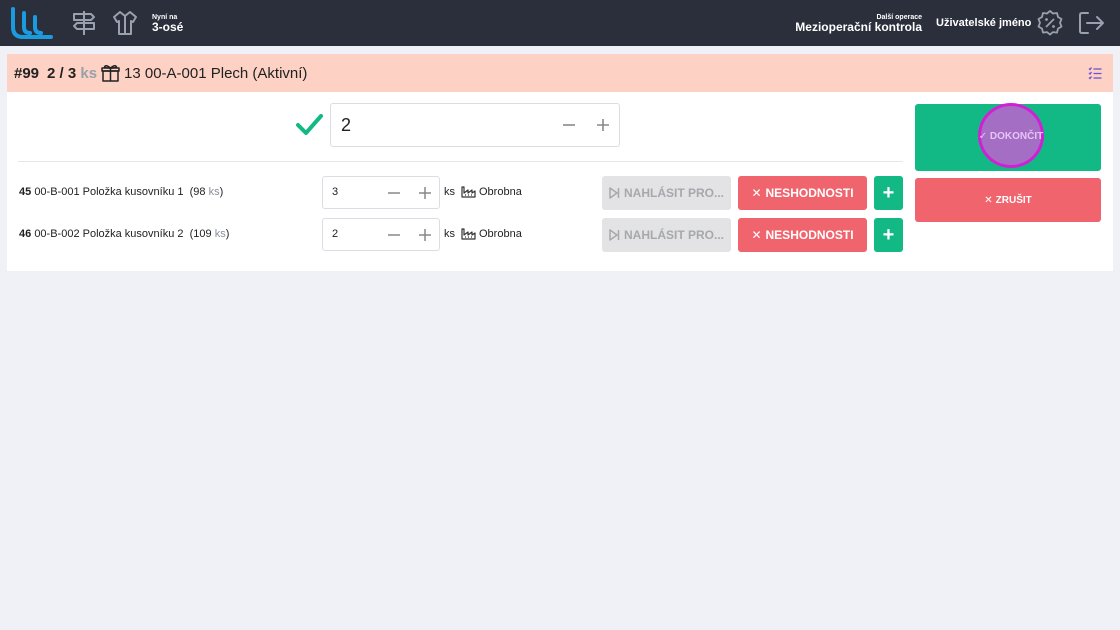  I want to click on bom-item-position: 45, so click(25, 192).